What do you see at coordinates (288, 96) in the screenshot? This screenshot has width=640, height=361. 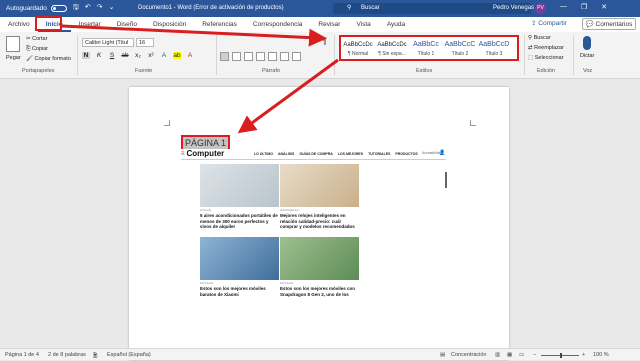 I see `arrow-to-heading` at bounding box center [288, 96].